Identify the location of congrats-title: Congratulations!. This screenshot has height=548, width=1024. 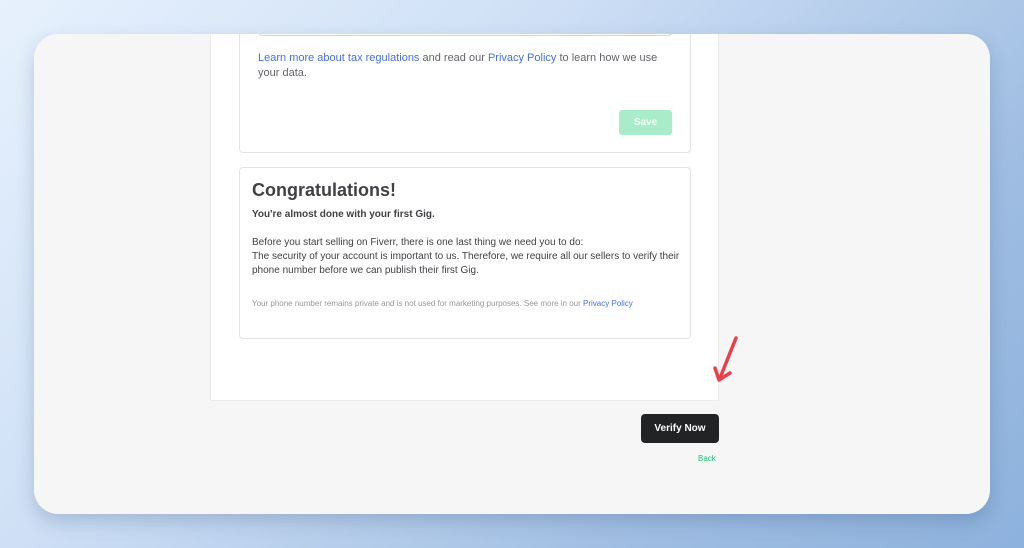
(324, 190).